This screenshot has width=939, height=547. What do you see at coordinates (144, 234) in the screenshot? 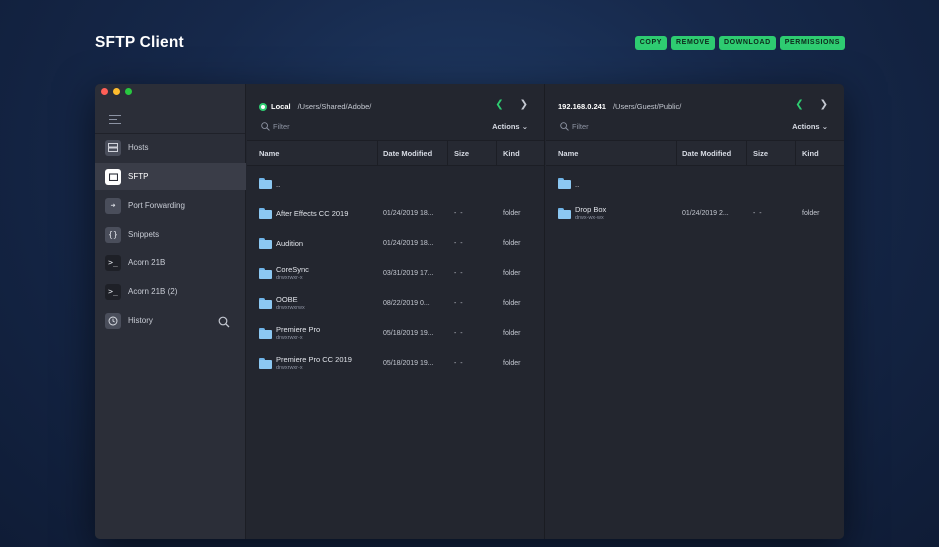
I see `sidebar-item-label: Snippets` at bounding box center [144, 234].